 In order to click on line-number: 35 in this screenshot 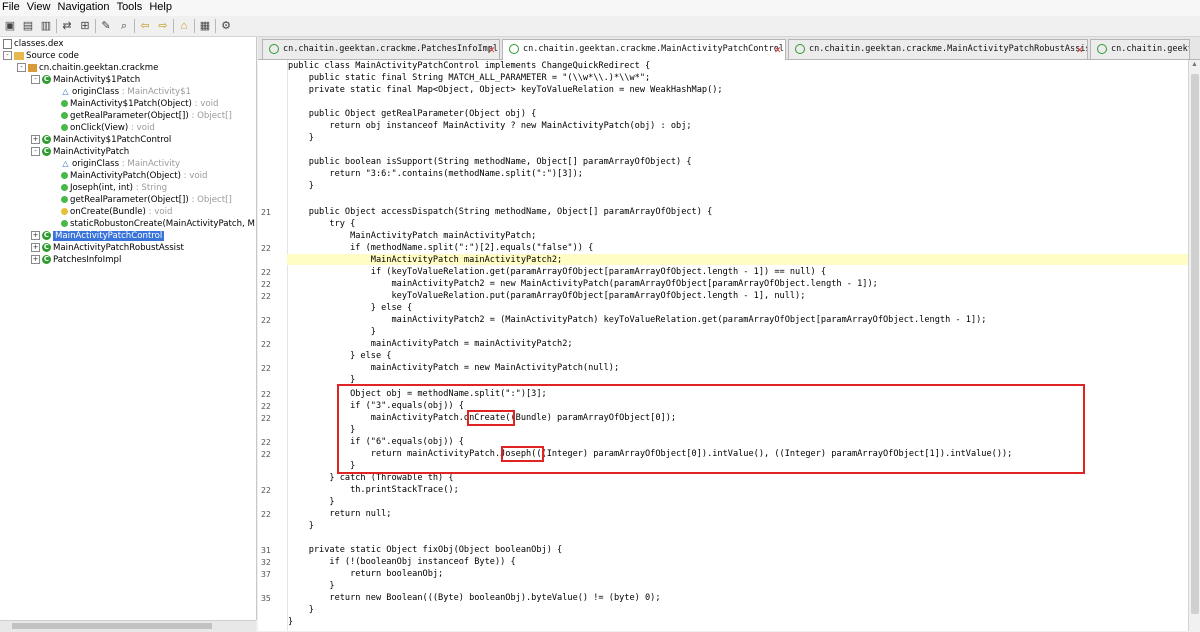, I will do `click(266, 598)`.